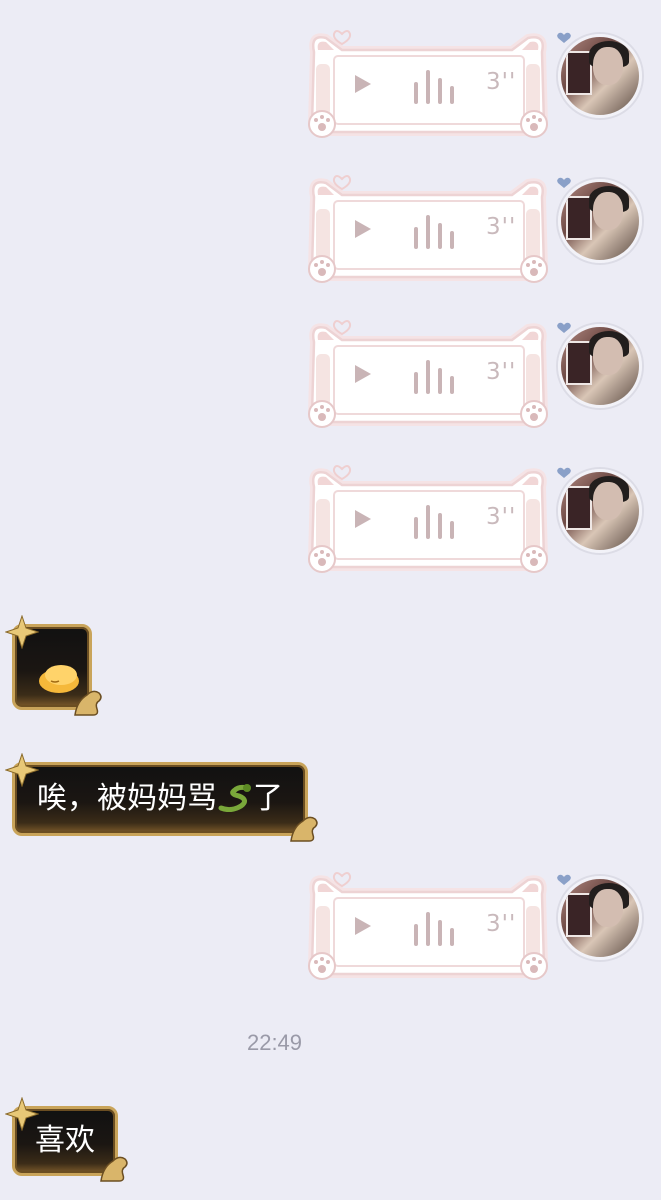  I want to click on message-text: 唉，被妈妈骂 了, so click(160, 798).